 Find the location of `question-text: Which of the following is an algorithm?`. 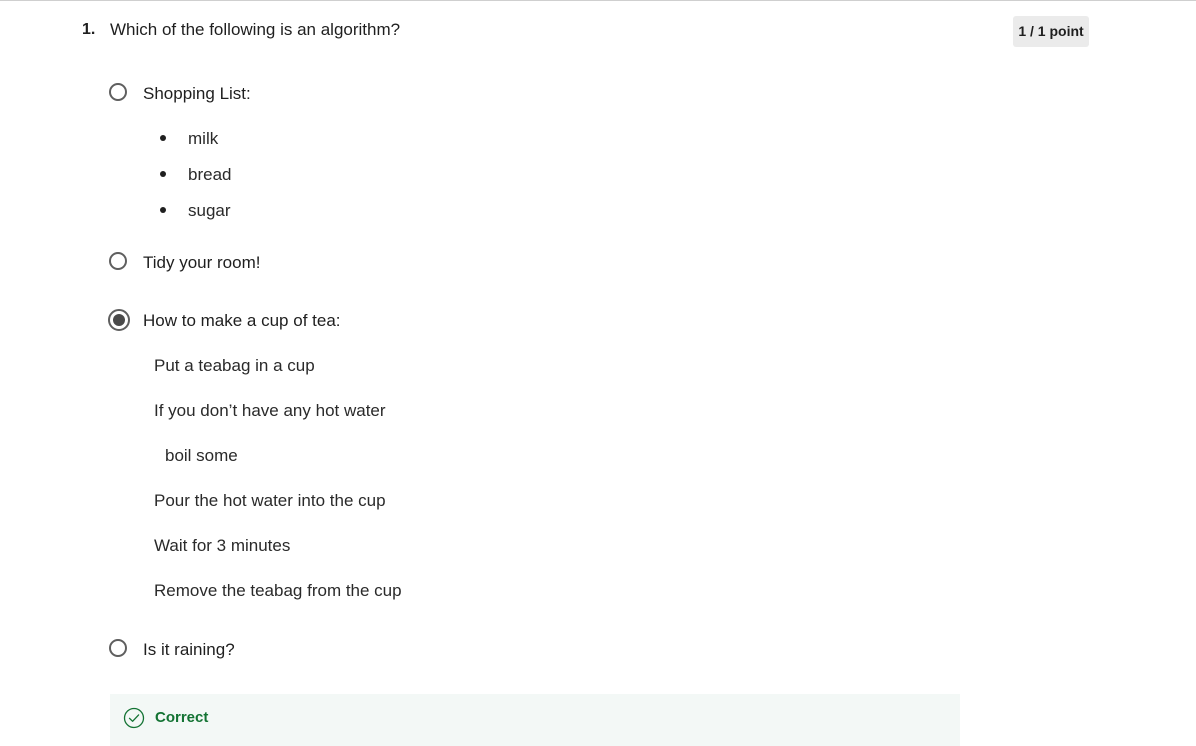

question-text: Which of the following is an algorithm? is located at coordinates (255, 29).